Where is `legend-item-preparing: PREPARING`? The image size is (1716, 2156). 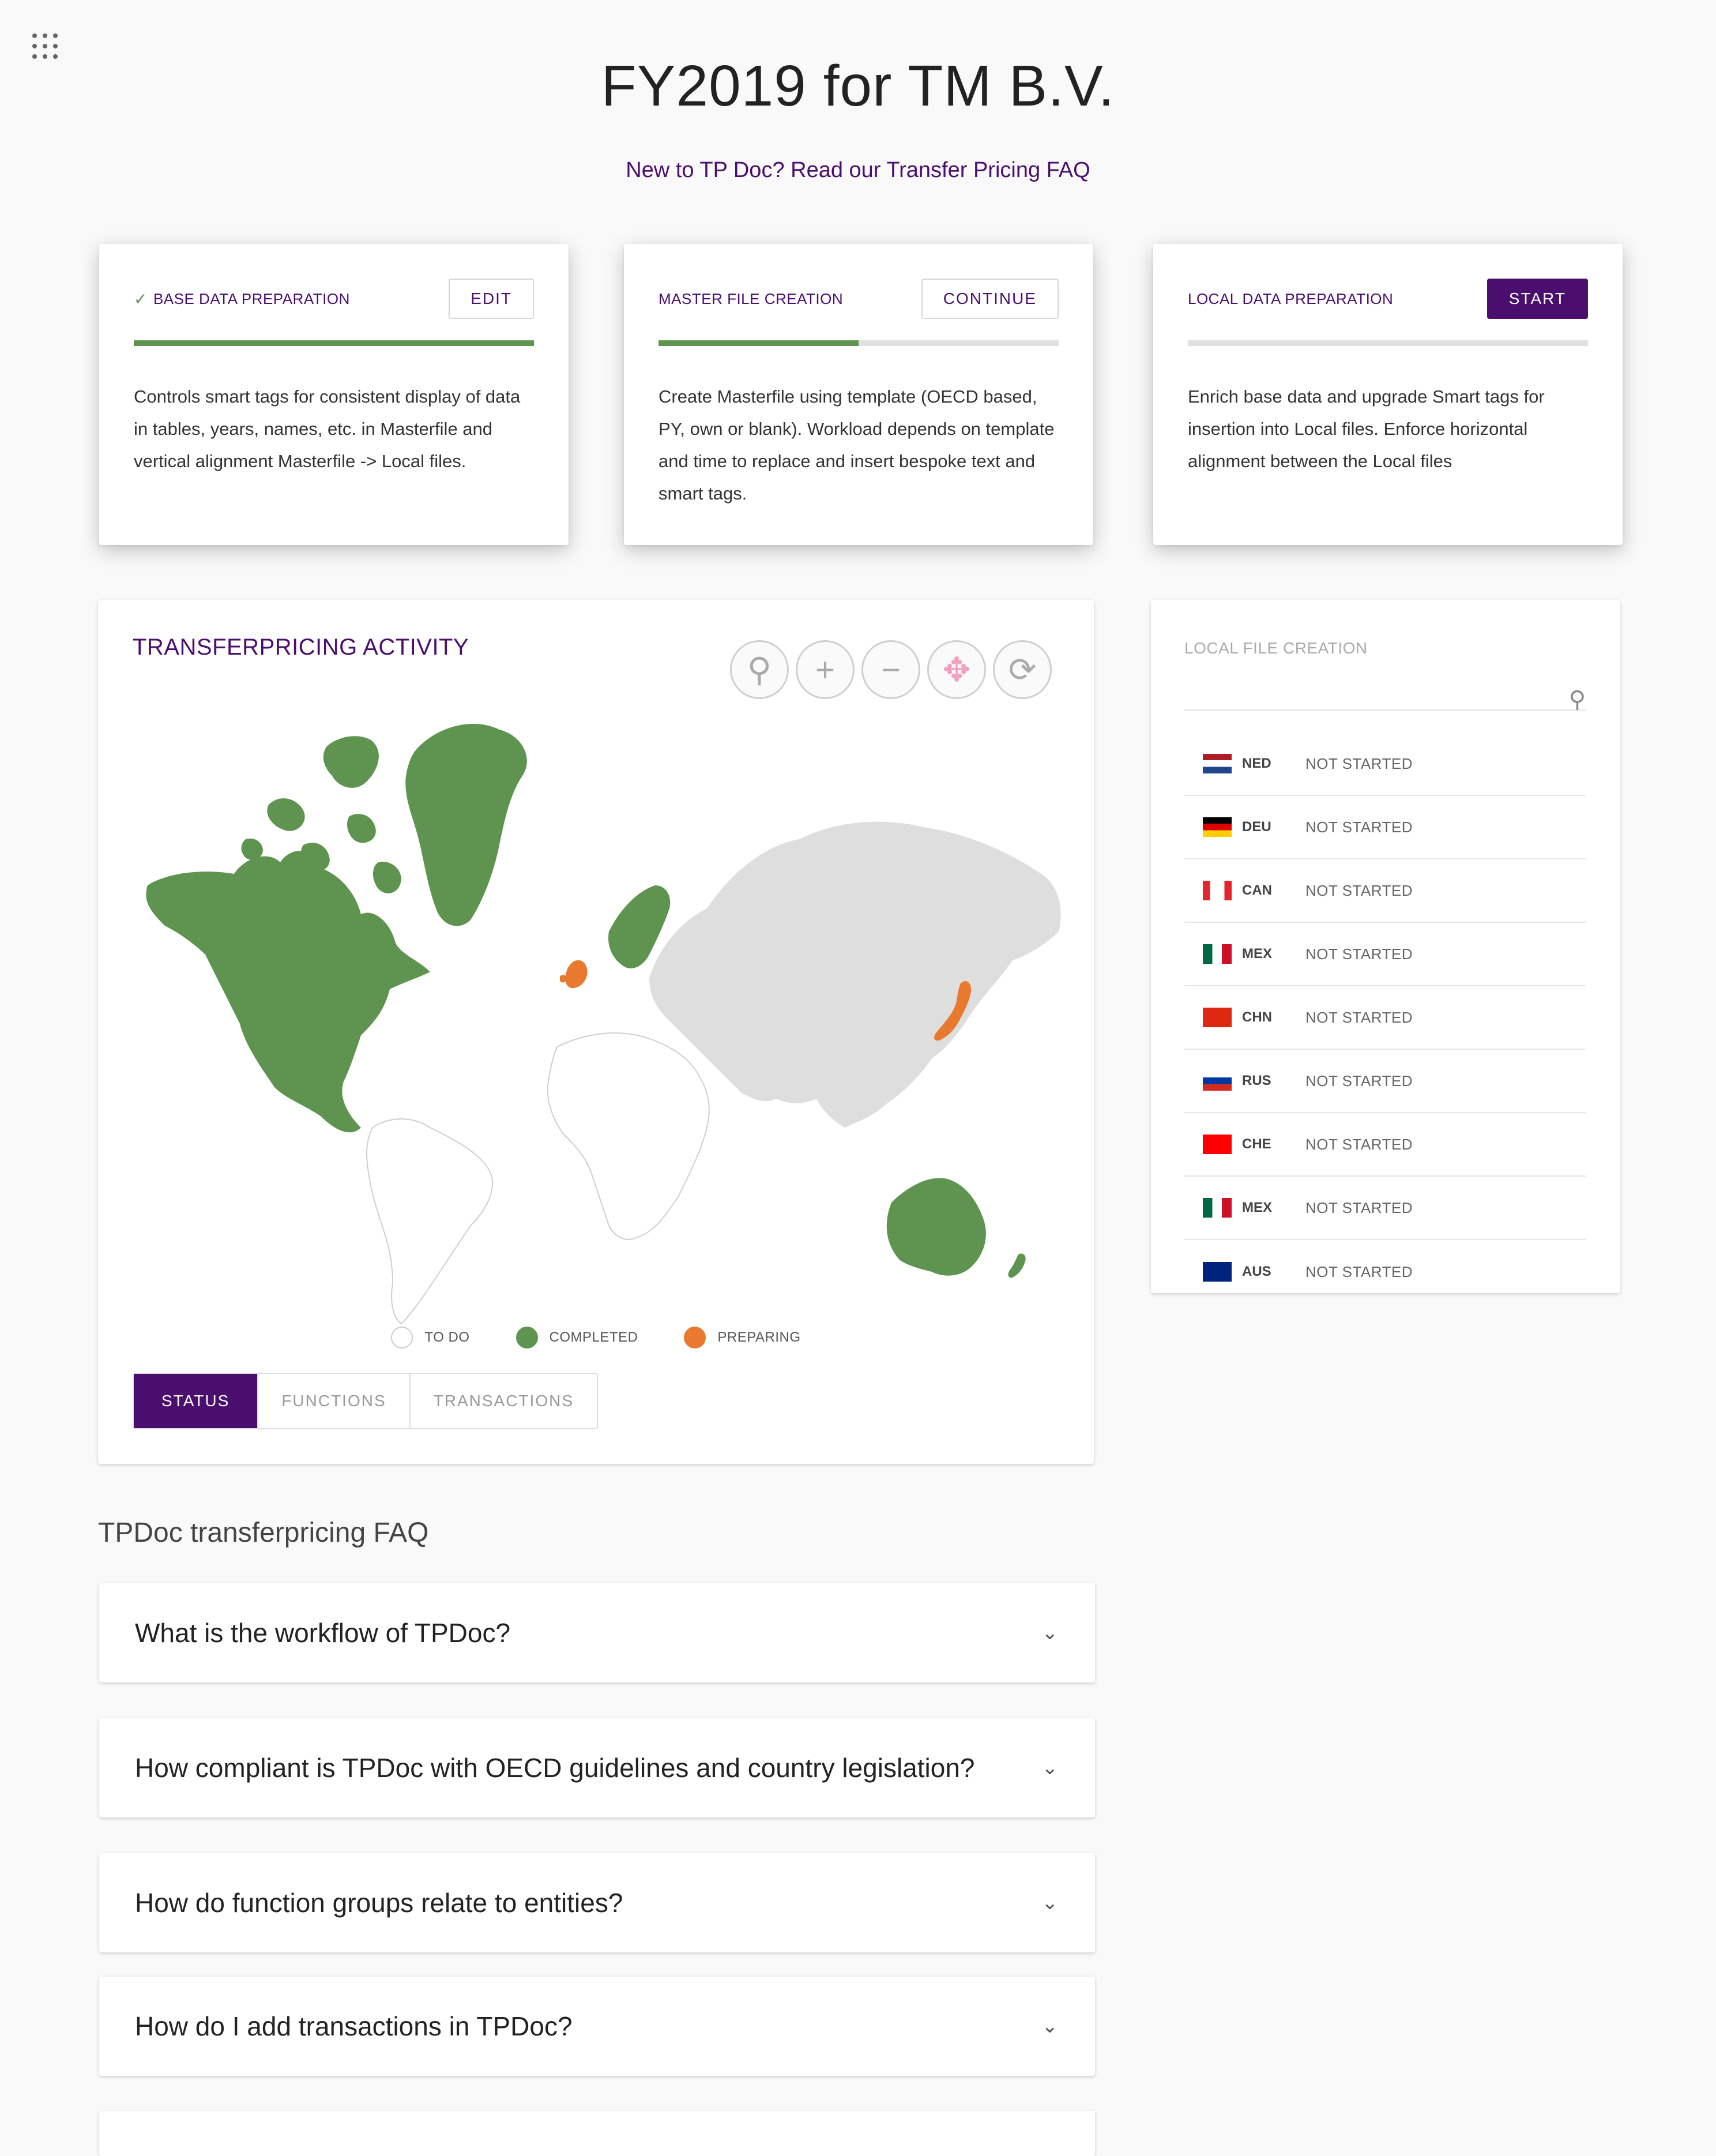 legend-item-preparing: PREPARING is located at coordinates (742, 1338).